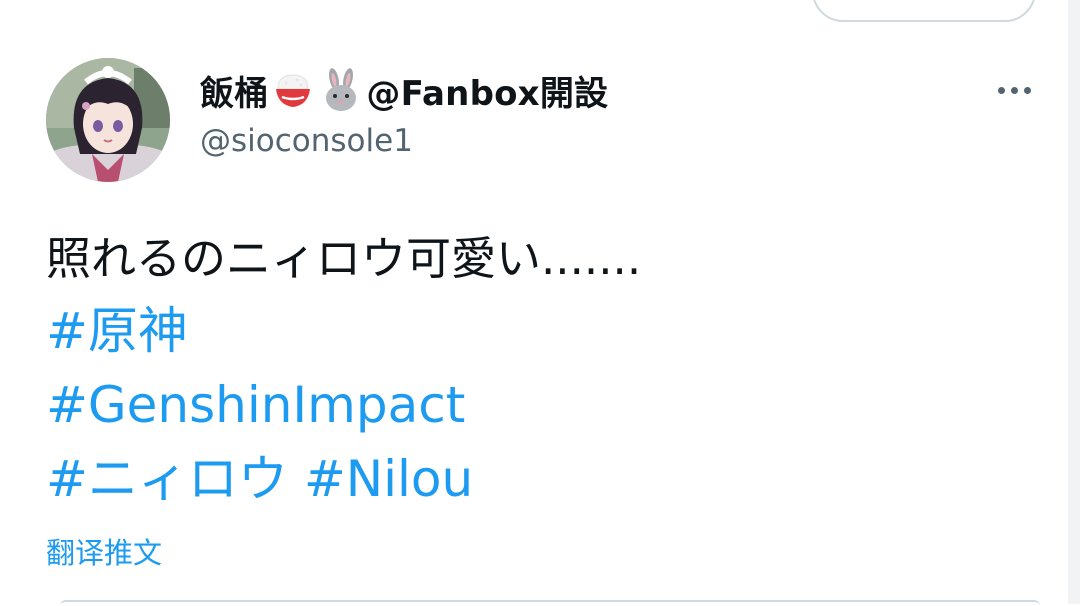 This screenshot has height=606, width=1080. What do you see at coordinates (550, 603) in the screenshot?
I see `bottom-card-edge` at bounding box center [550, 603].